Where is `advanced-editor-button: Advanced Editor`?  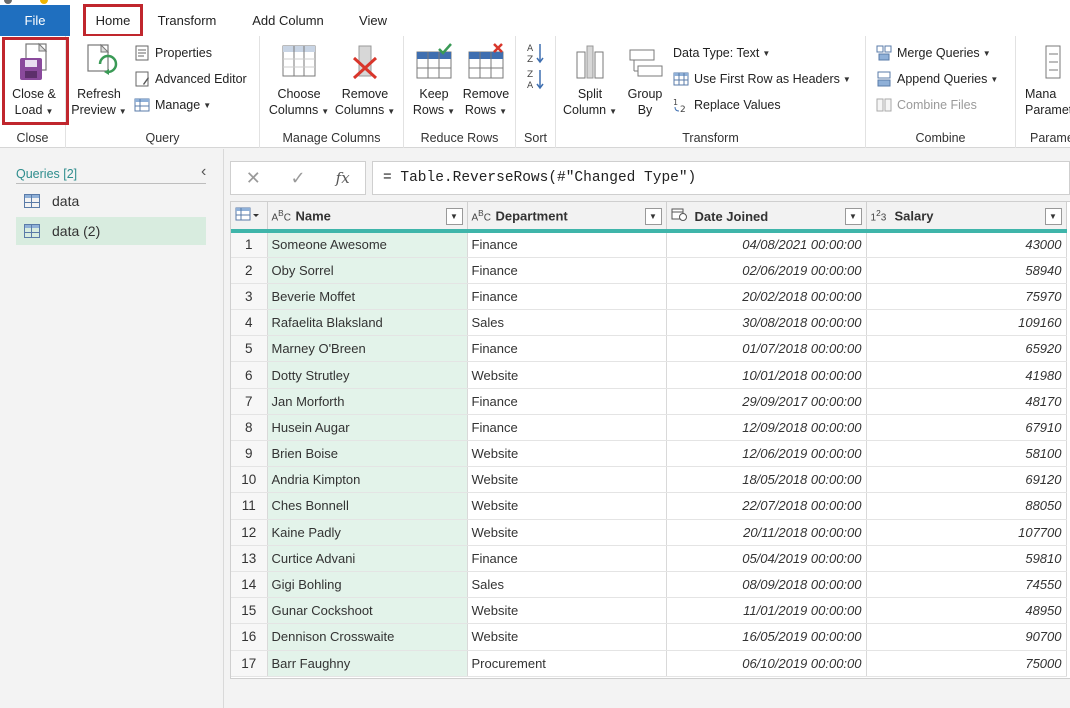
advanced-editor-button: Advanced Editor is located at coordinates (190, 79).